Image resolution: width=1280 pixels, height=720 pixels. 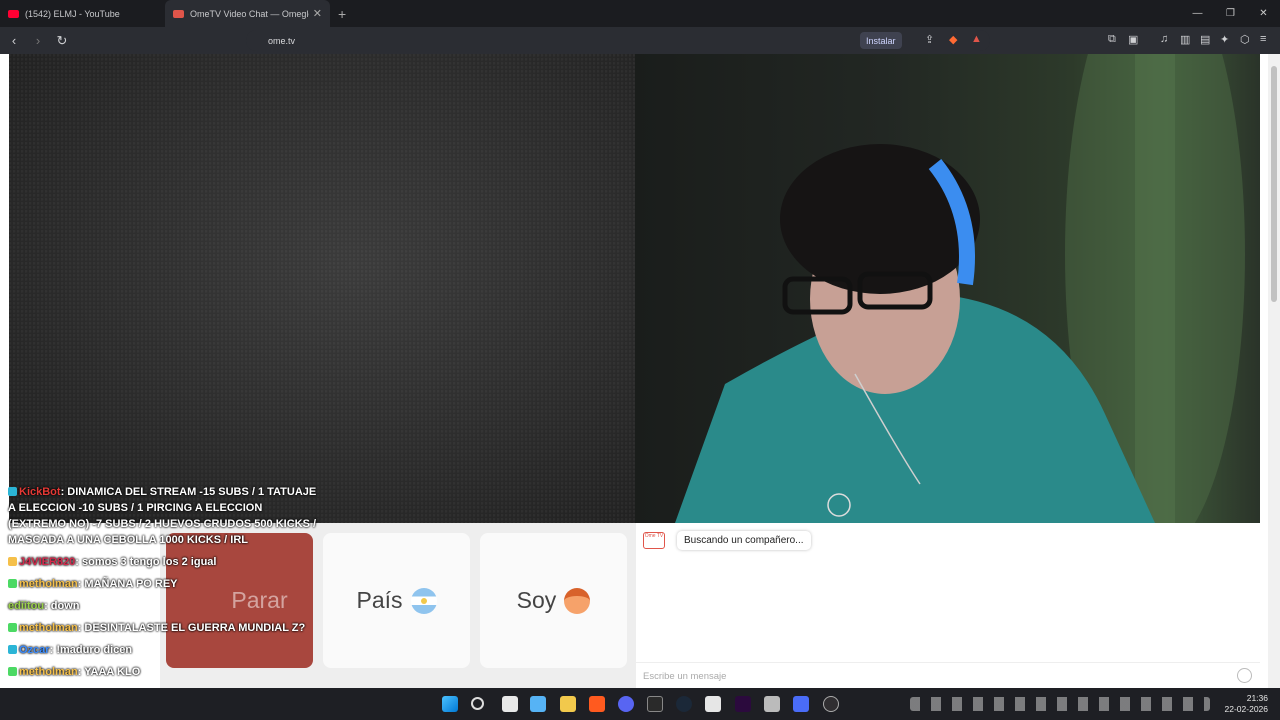 I want to click on chat-line: J4VIER820: somos 3 tengo los 2 igual, so click(x=160, y=562).